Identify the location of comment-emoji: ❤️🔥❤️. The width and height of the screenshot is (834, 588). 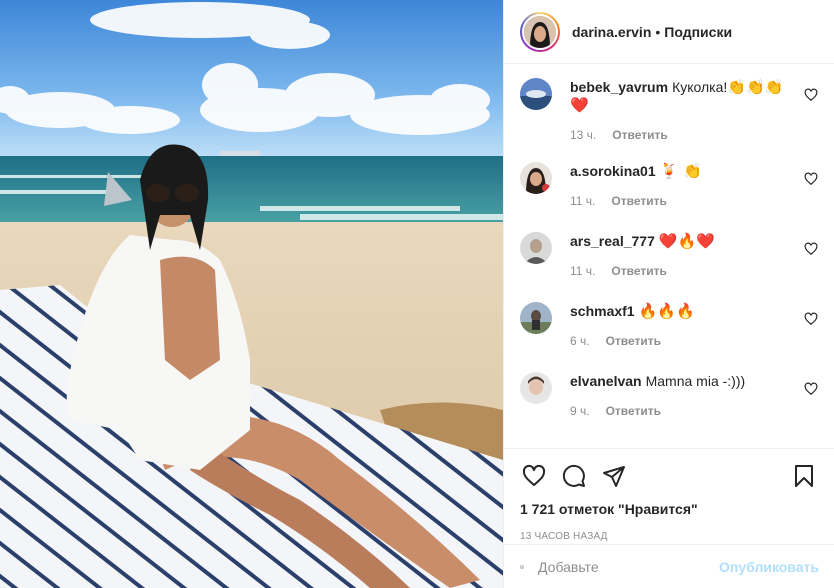
(686, 241).